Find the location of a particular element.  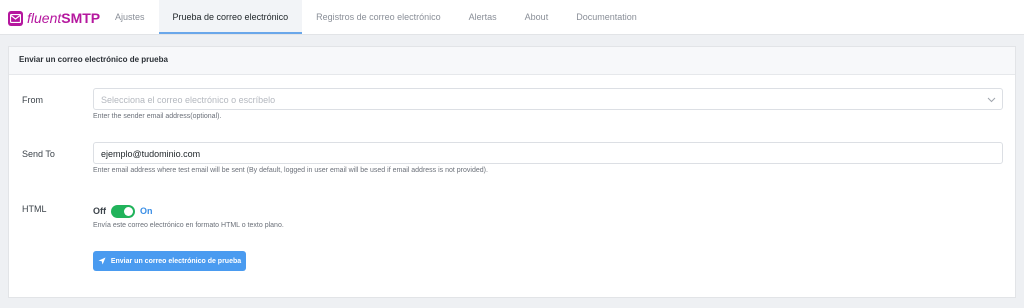

send-to-label: Send To is located at coordinates (38, 154).